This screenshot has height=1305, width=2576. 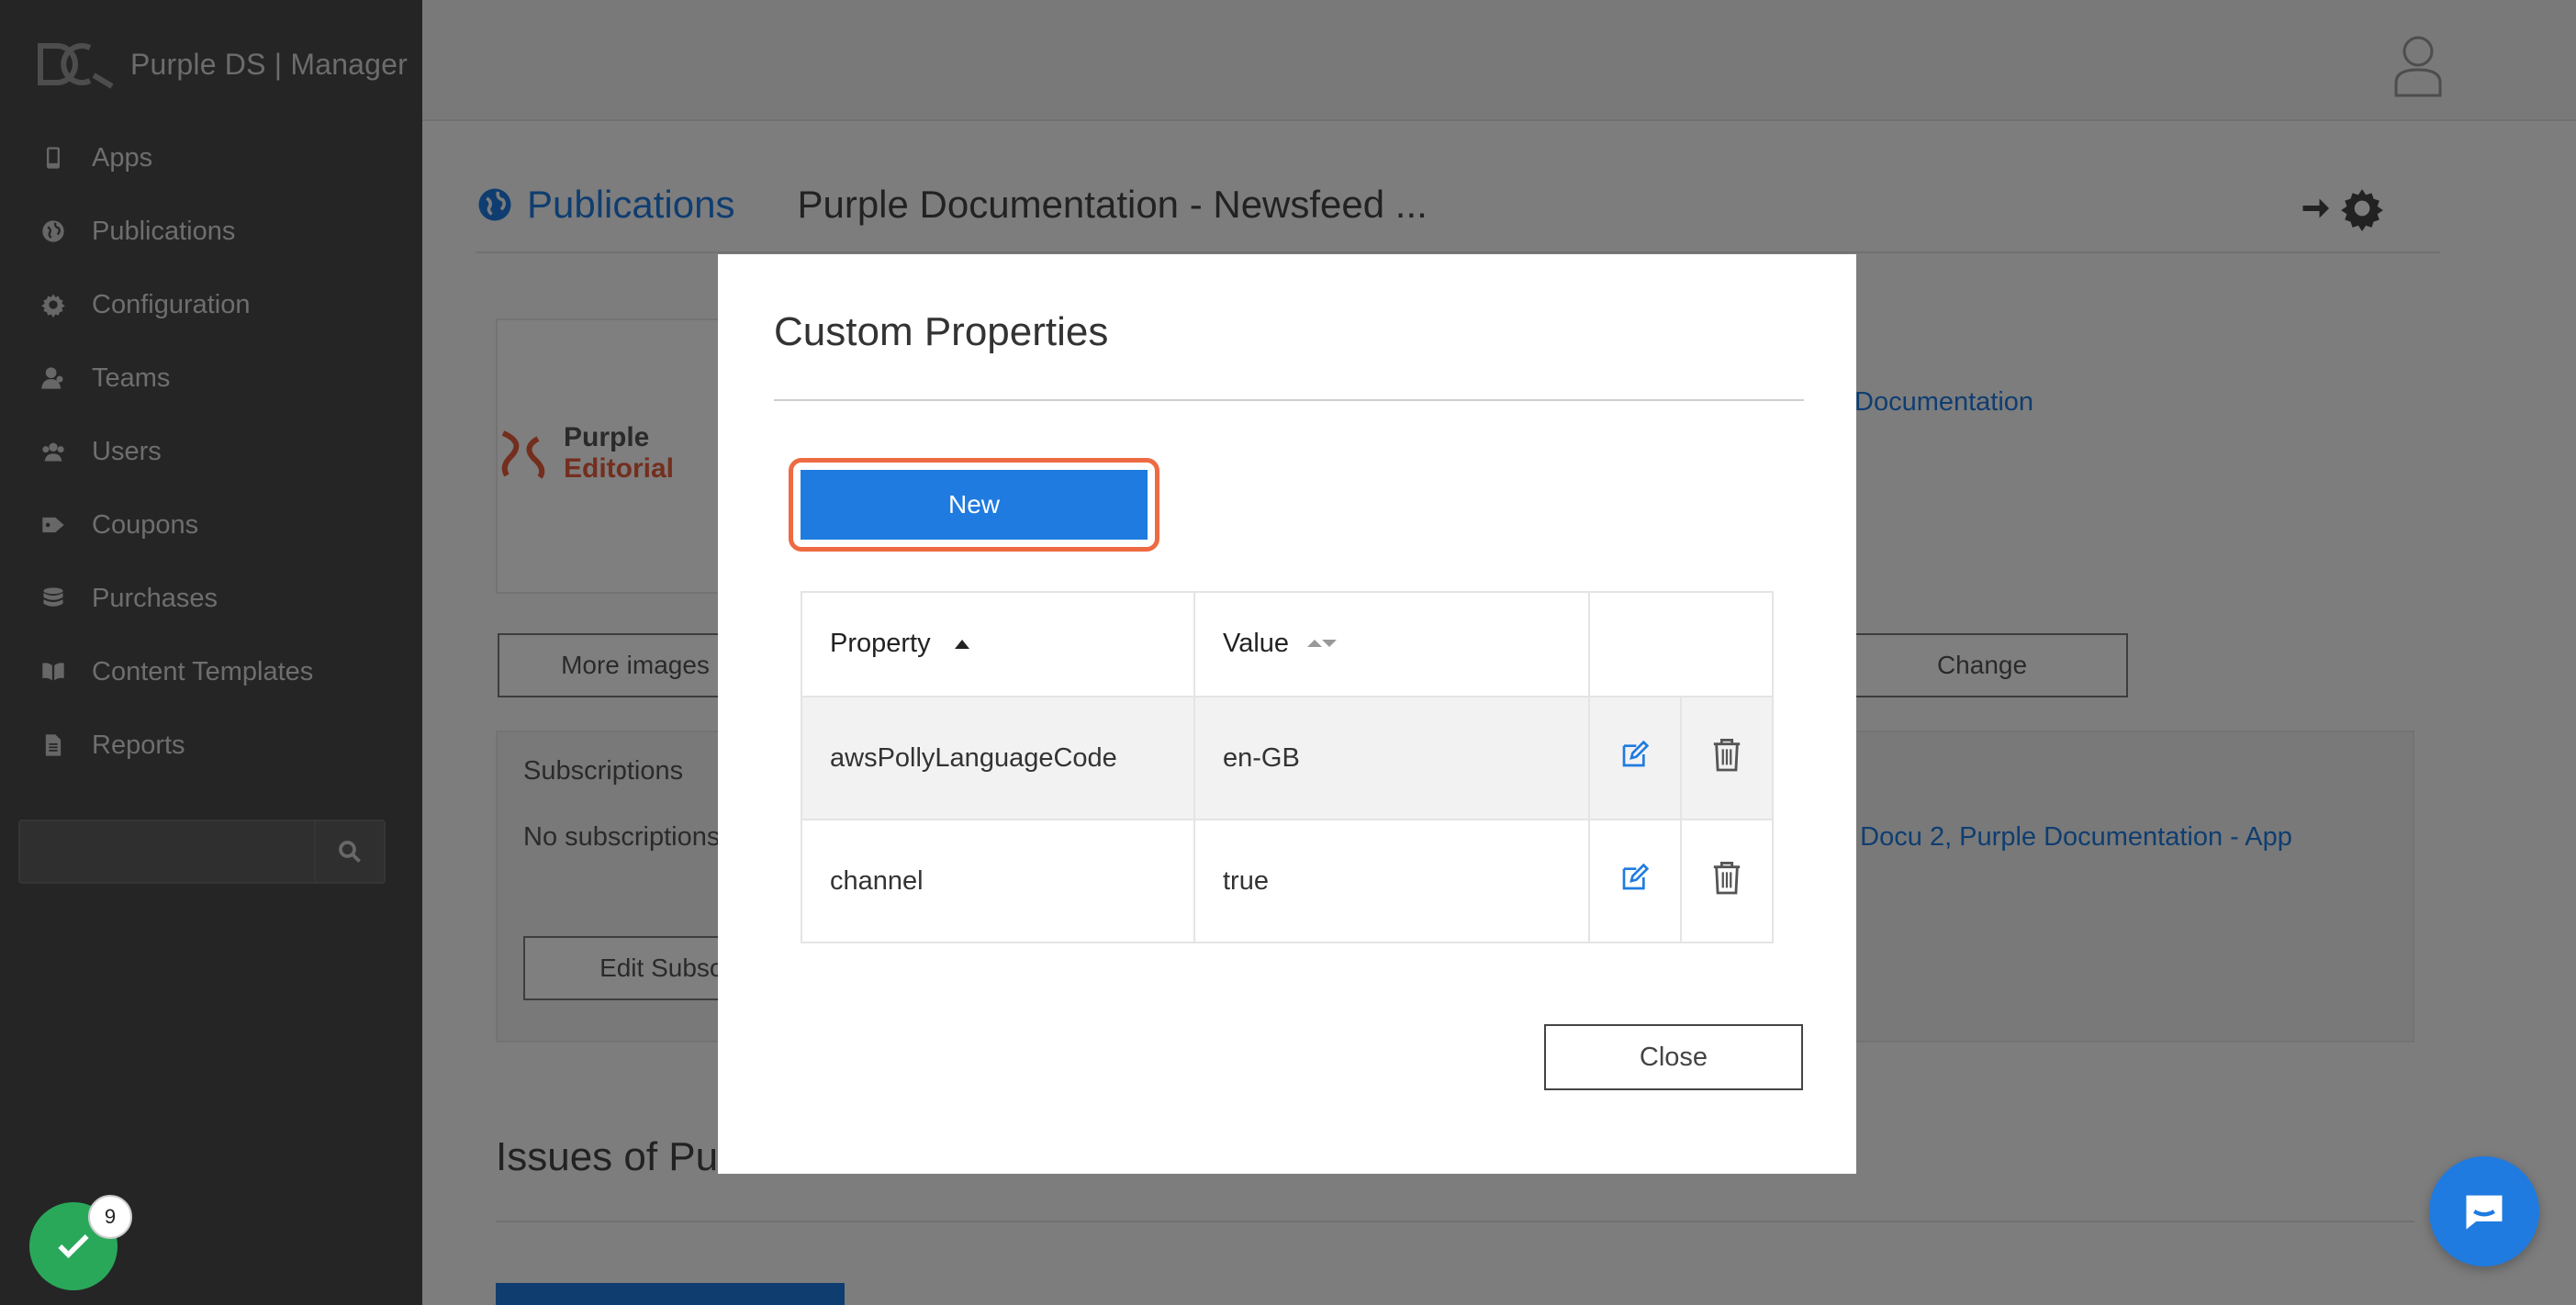 I want to click on column-header-property: Property, so click(x=998, y=644).